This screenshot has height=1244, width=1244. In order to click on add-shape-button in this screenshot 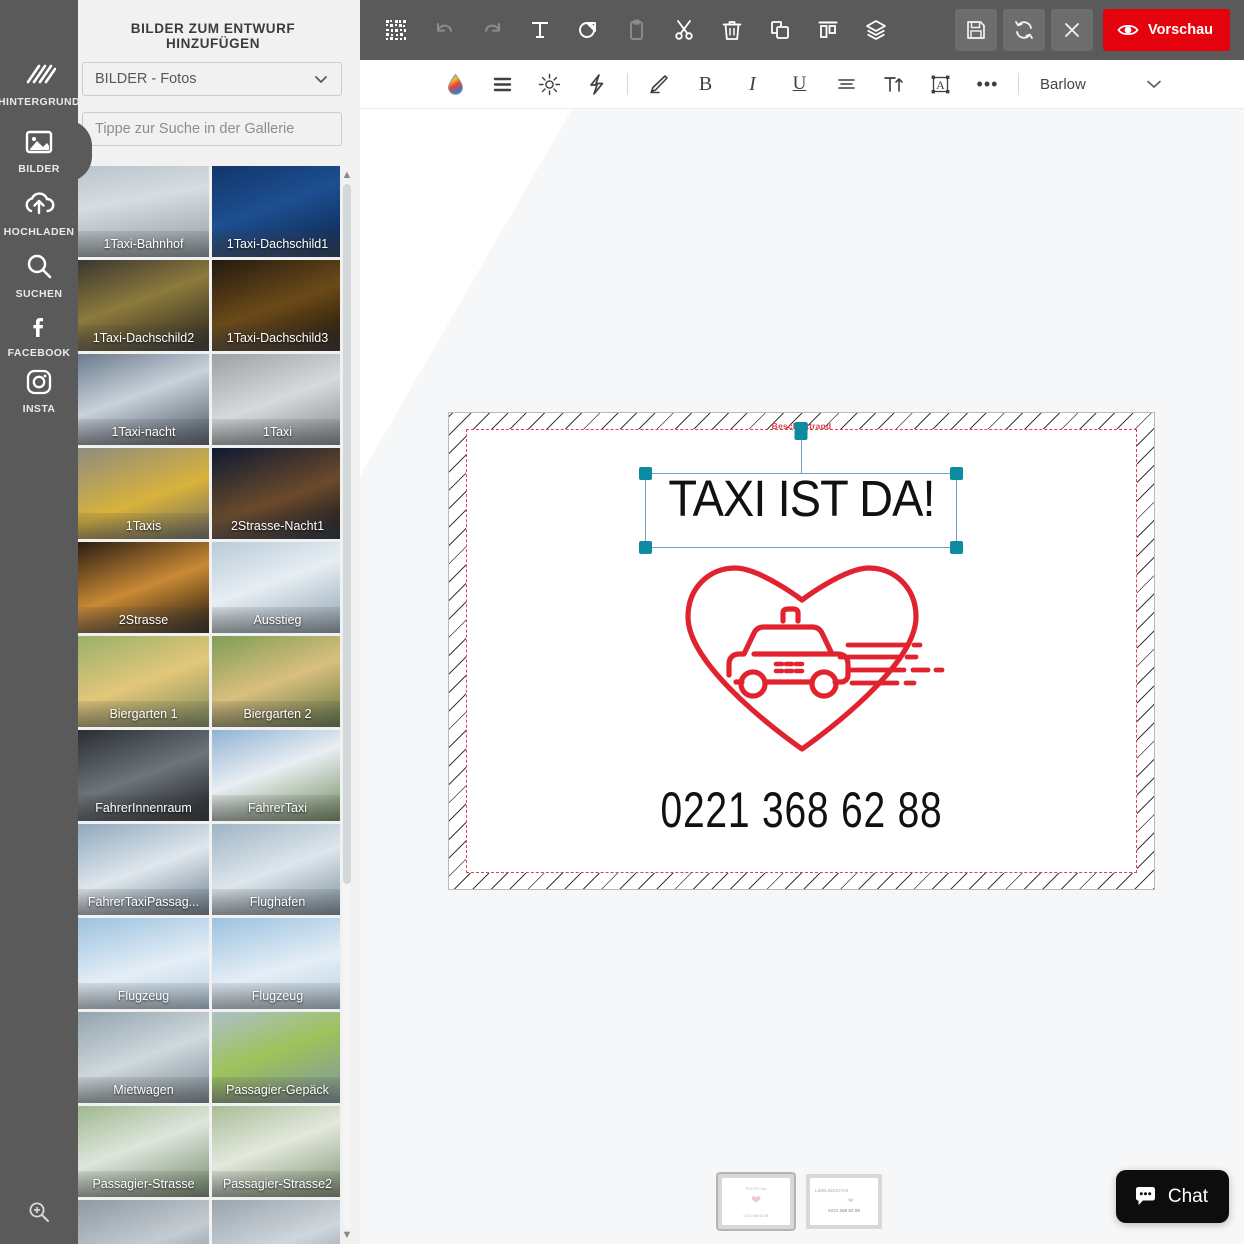, I will do `click(588, 30)`.